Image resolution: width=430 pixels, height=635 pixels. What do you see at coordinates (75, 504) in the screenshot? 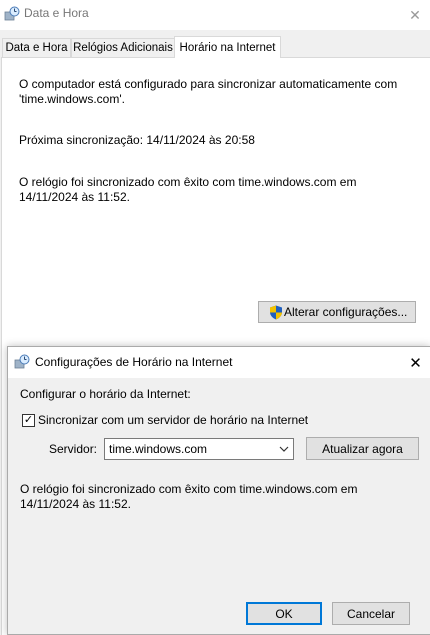
I see `dialog-status-line2: 14/11/2024 às 11:52.` at bounding box center [75, 504].